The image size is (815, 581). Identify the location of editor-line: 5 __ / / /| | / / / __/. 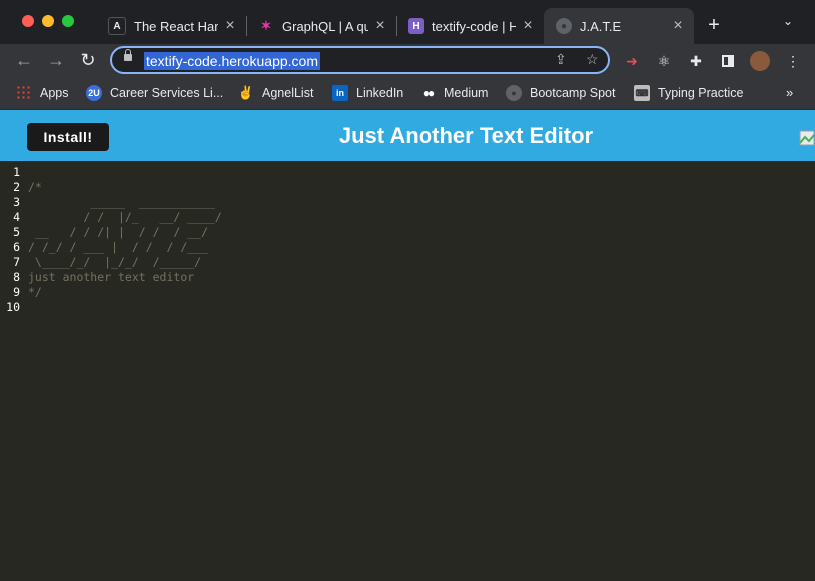
(111, 232).